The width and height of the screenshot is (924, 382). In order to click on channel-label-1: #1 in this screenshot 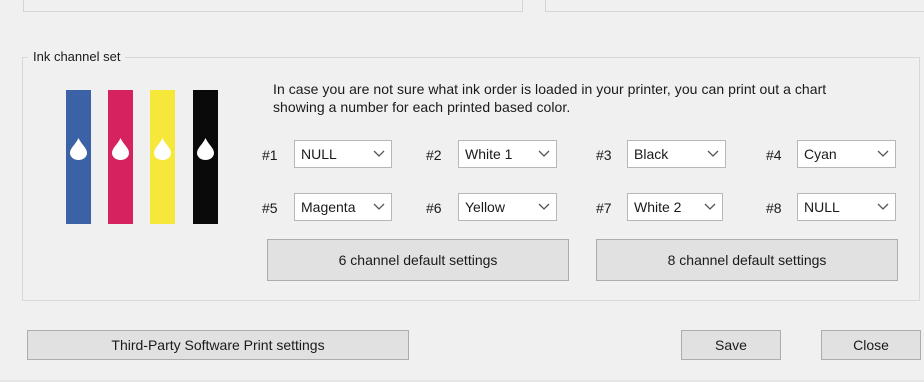, I will do `click(270, 155)`.